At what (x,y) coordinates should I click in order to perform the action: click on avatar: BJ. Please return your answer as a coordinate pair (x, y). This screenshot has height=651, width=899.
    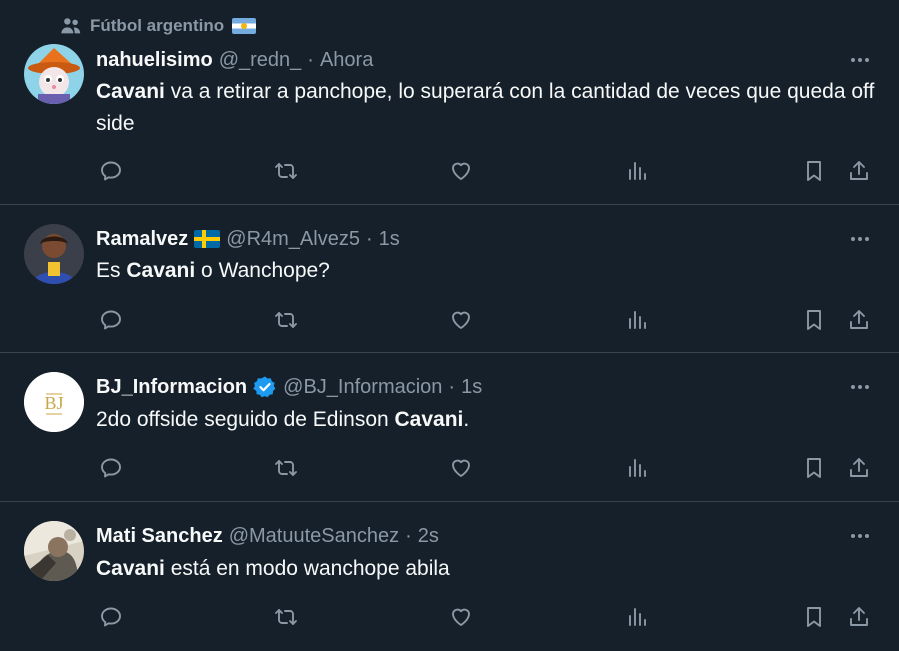
    Looking at the image, I should click on (54, 402).